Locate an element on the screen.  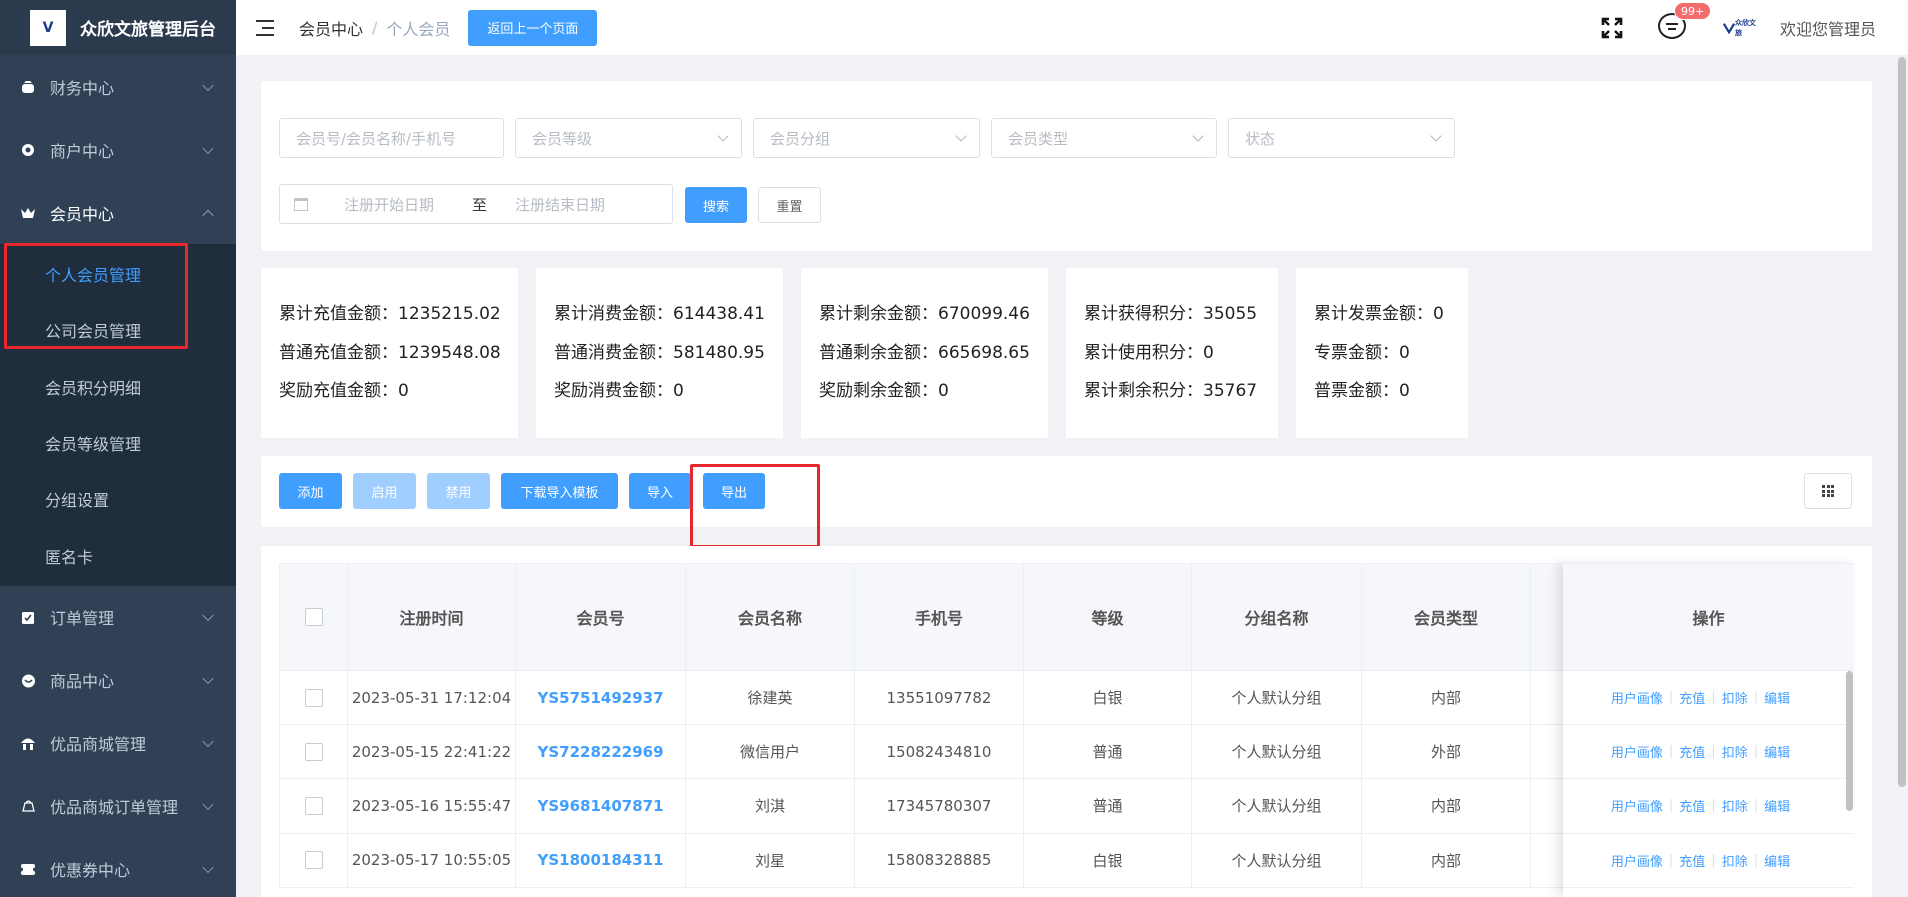
row-checkbox-cell is located at coordinates (314, 860).